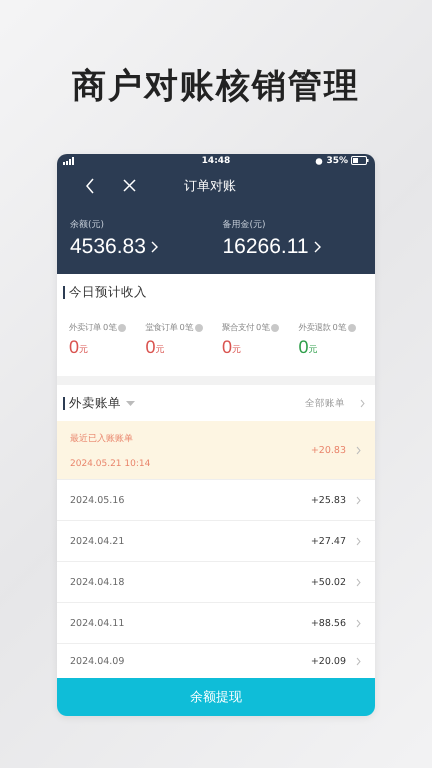 This screenshot has width=432, height=768. I want to click on stat-label: 堂食订单, so click(162, 327).